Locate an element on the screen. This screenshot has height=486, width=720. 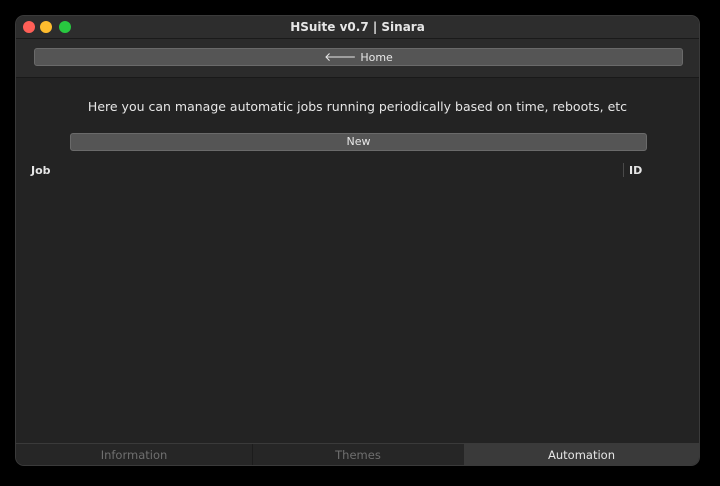
arrow-left-icon: 🡐 is located at coordinates (340, 57).